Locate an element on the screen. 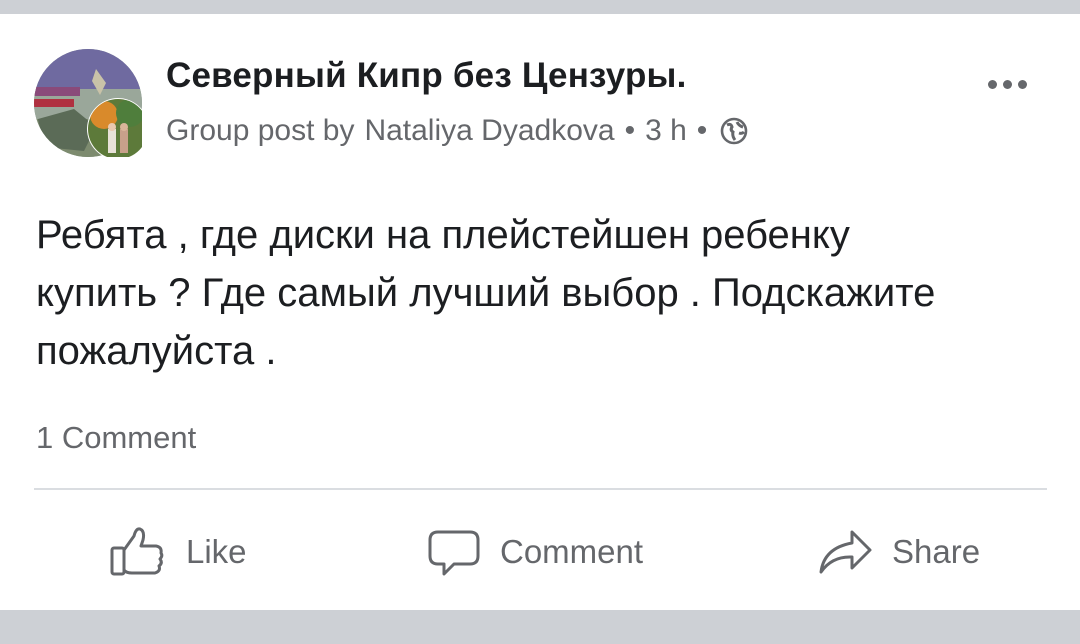  speech-bubble-icon is located at coordinates (454, 552).